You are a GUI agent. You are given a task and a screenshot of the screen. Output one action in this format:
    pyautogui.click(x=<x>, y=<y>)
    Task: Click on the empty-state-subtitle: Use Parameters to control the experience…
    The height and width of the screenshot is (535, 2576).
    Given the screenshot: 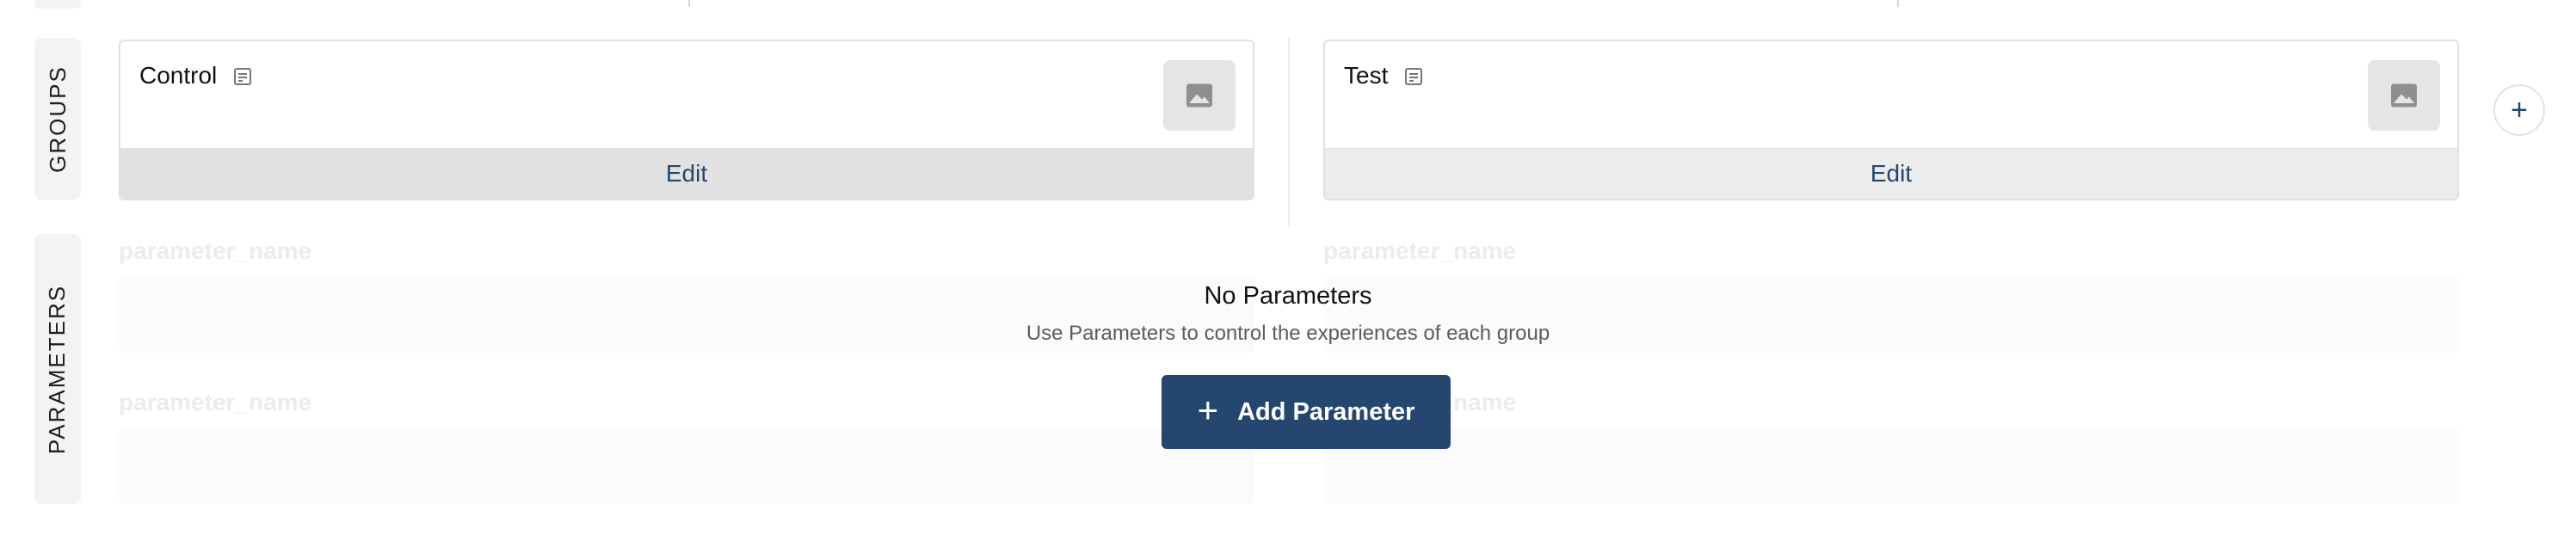 What is the action you would take?
    pyautogui.click(x=1288, y=333)
    